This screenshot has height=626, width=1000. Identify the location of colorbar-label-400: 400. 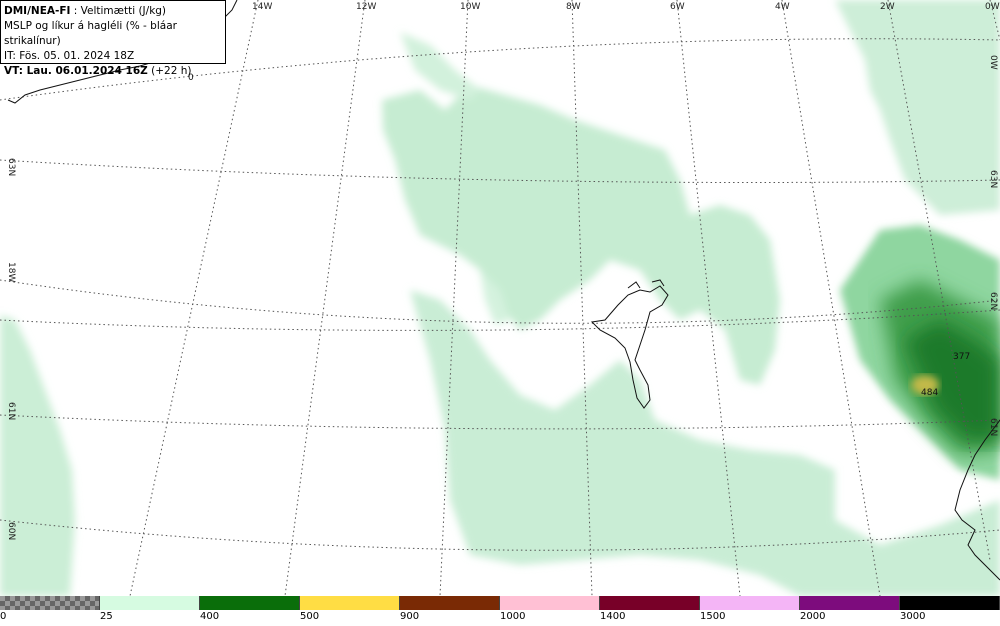
(210, 616).